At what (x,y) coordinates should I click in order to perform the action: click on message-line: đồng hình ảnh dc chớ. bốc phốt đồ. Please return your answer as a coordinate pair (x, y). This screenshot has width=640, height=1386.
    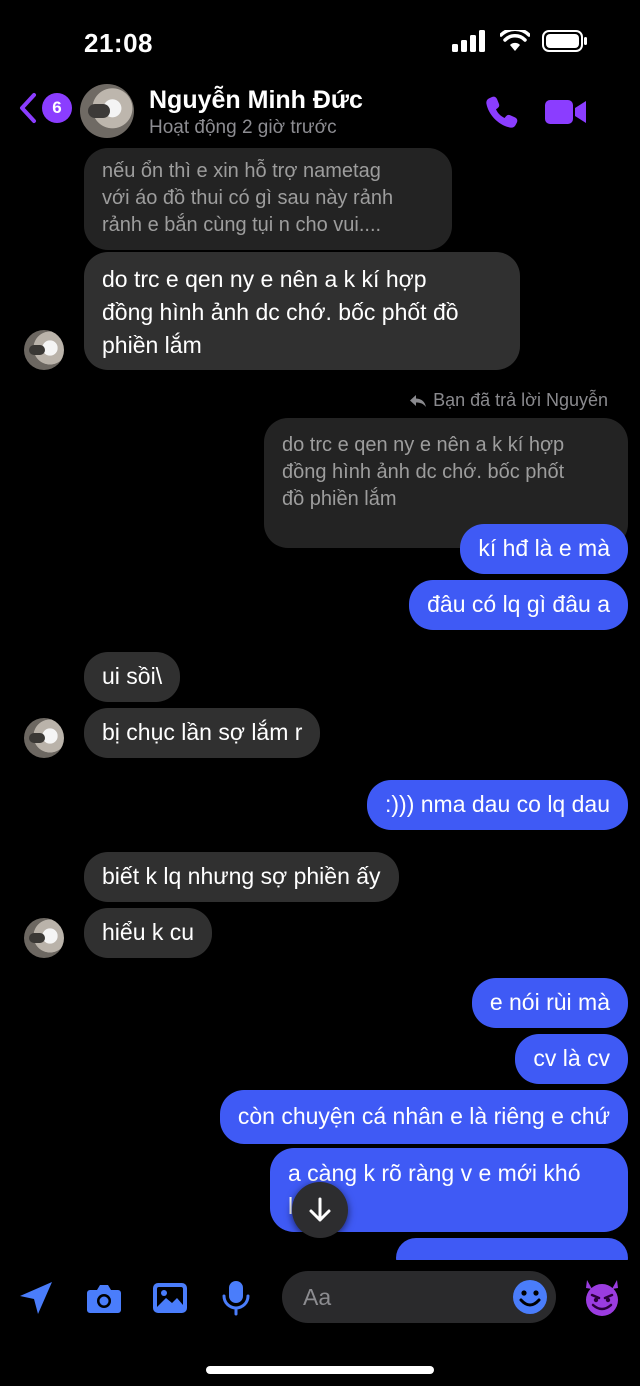
    Looking at the image, I should click on (280, 312).